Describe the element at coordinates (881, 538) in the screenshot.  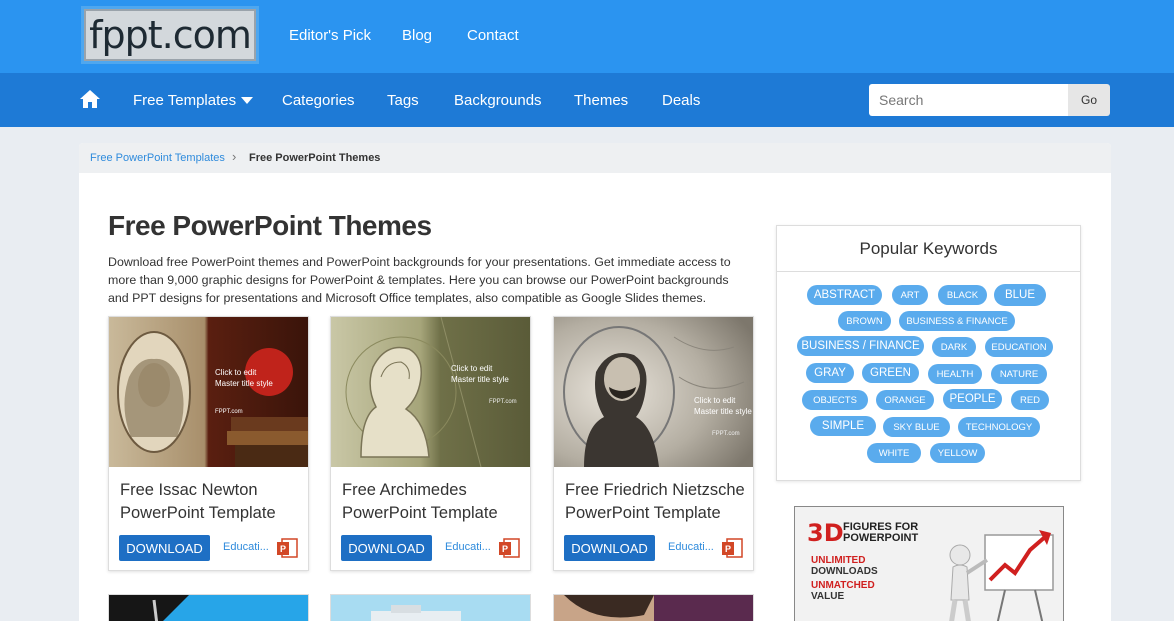
I see `ad-headline-line-2: POWERPOINT` at that location.